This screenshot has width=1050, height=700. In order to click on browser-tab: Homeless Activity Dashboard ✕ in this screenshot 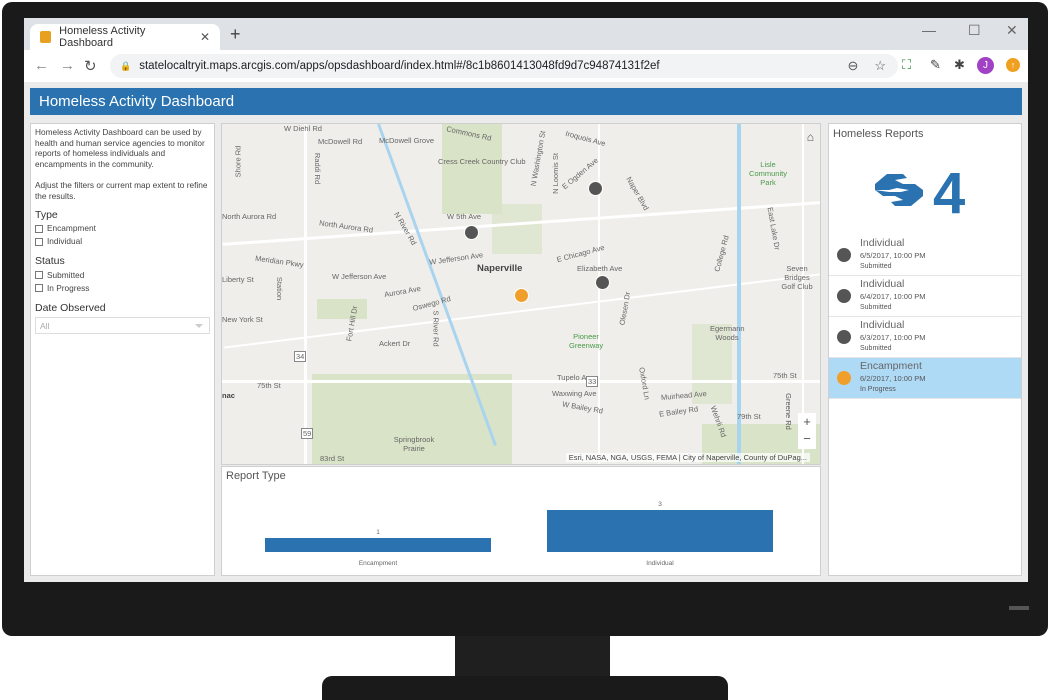, I will do `click(125, 37)`.